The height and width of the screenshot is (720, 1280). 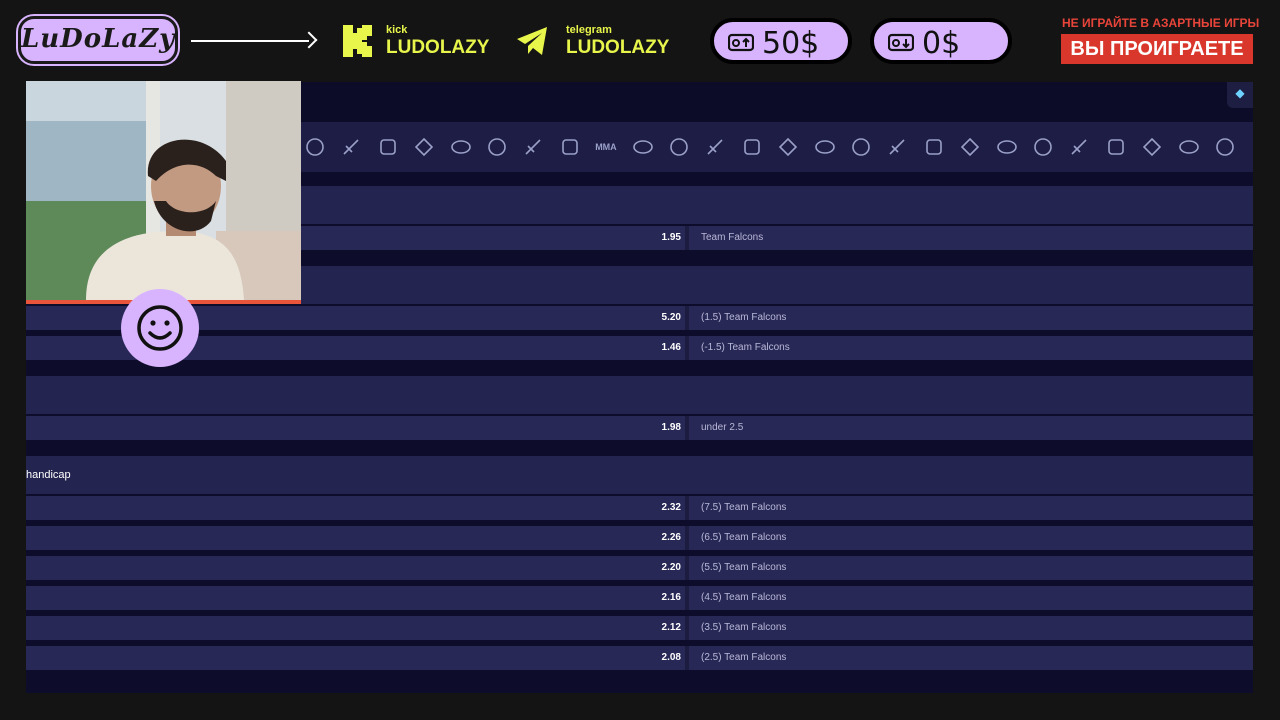 I want to click on cash-in-icon, so click(x=741, y=42).